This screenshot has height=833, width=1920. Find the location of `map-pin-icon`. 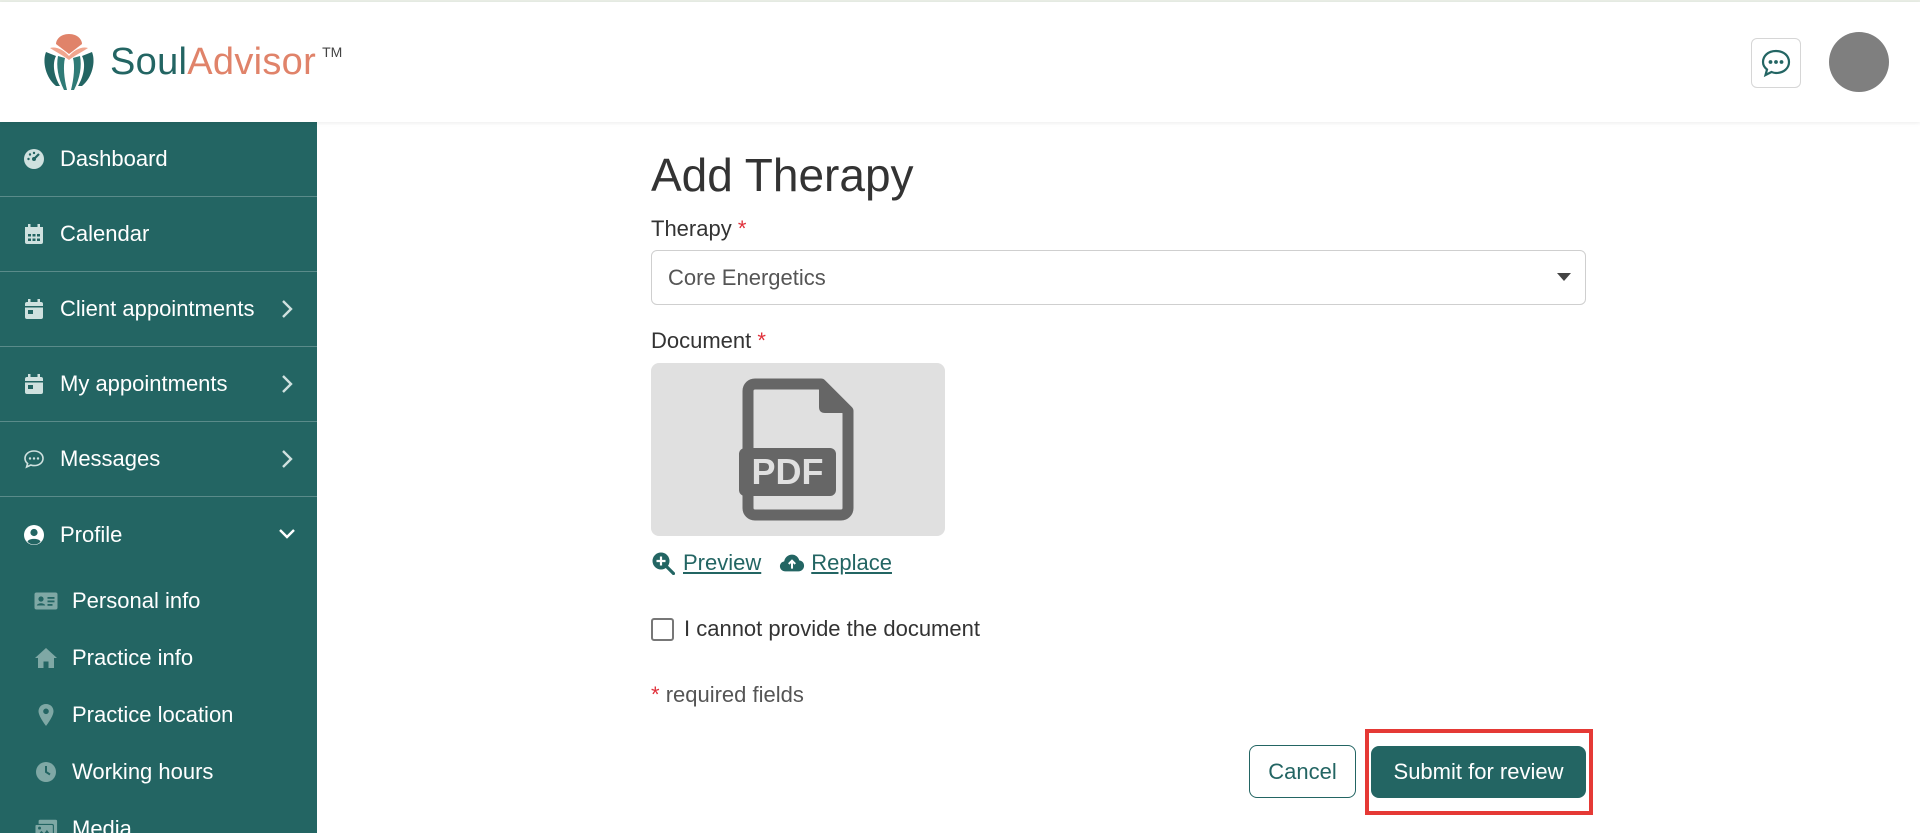

map-pin-icon is located at coordinates (46, 715).